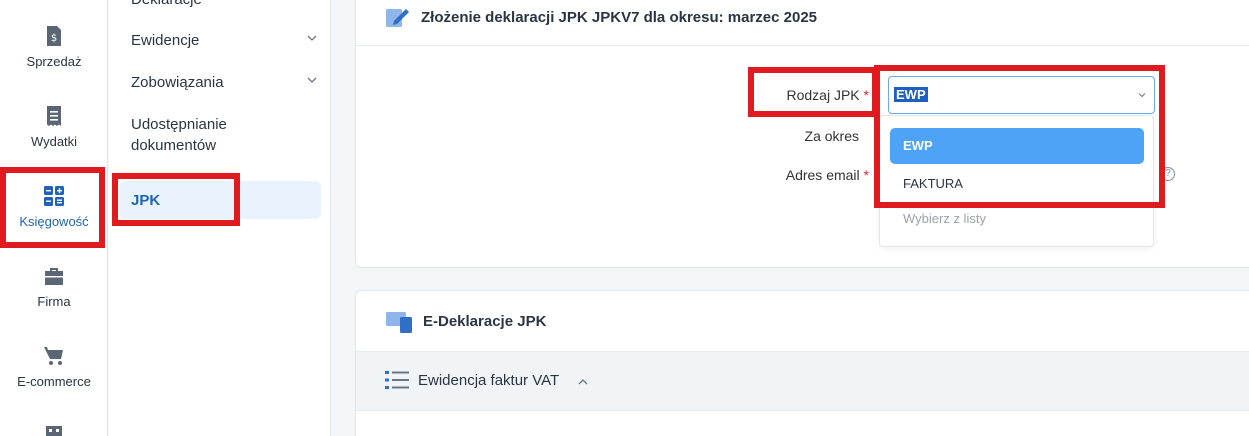 This screenshot has width=1249, height=436. I want to click on submenu-jpk: JPK, so click(220, 200).